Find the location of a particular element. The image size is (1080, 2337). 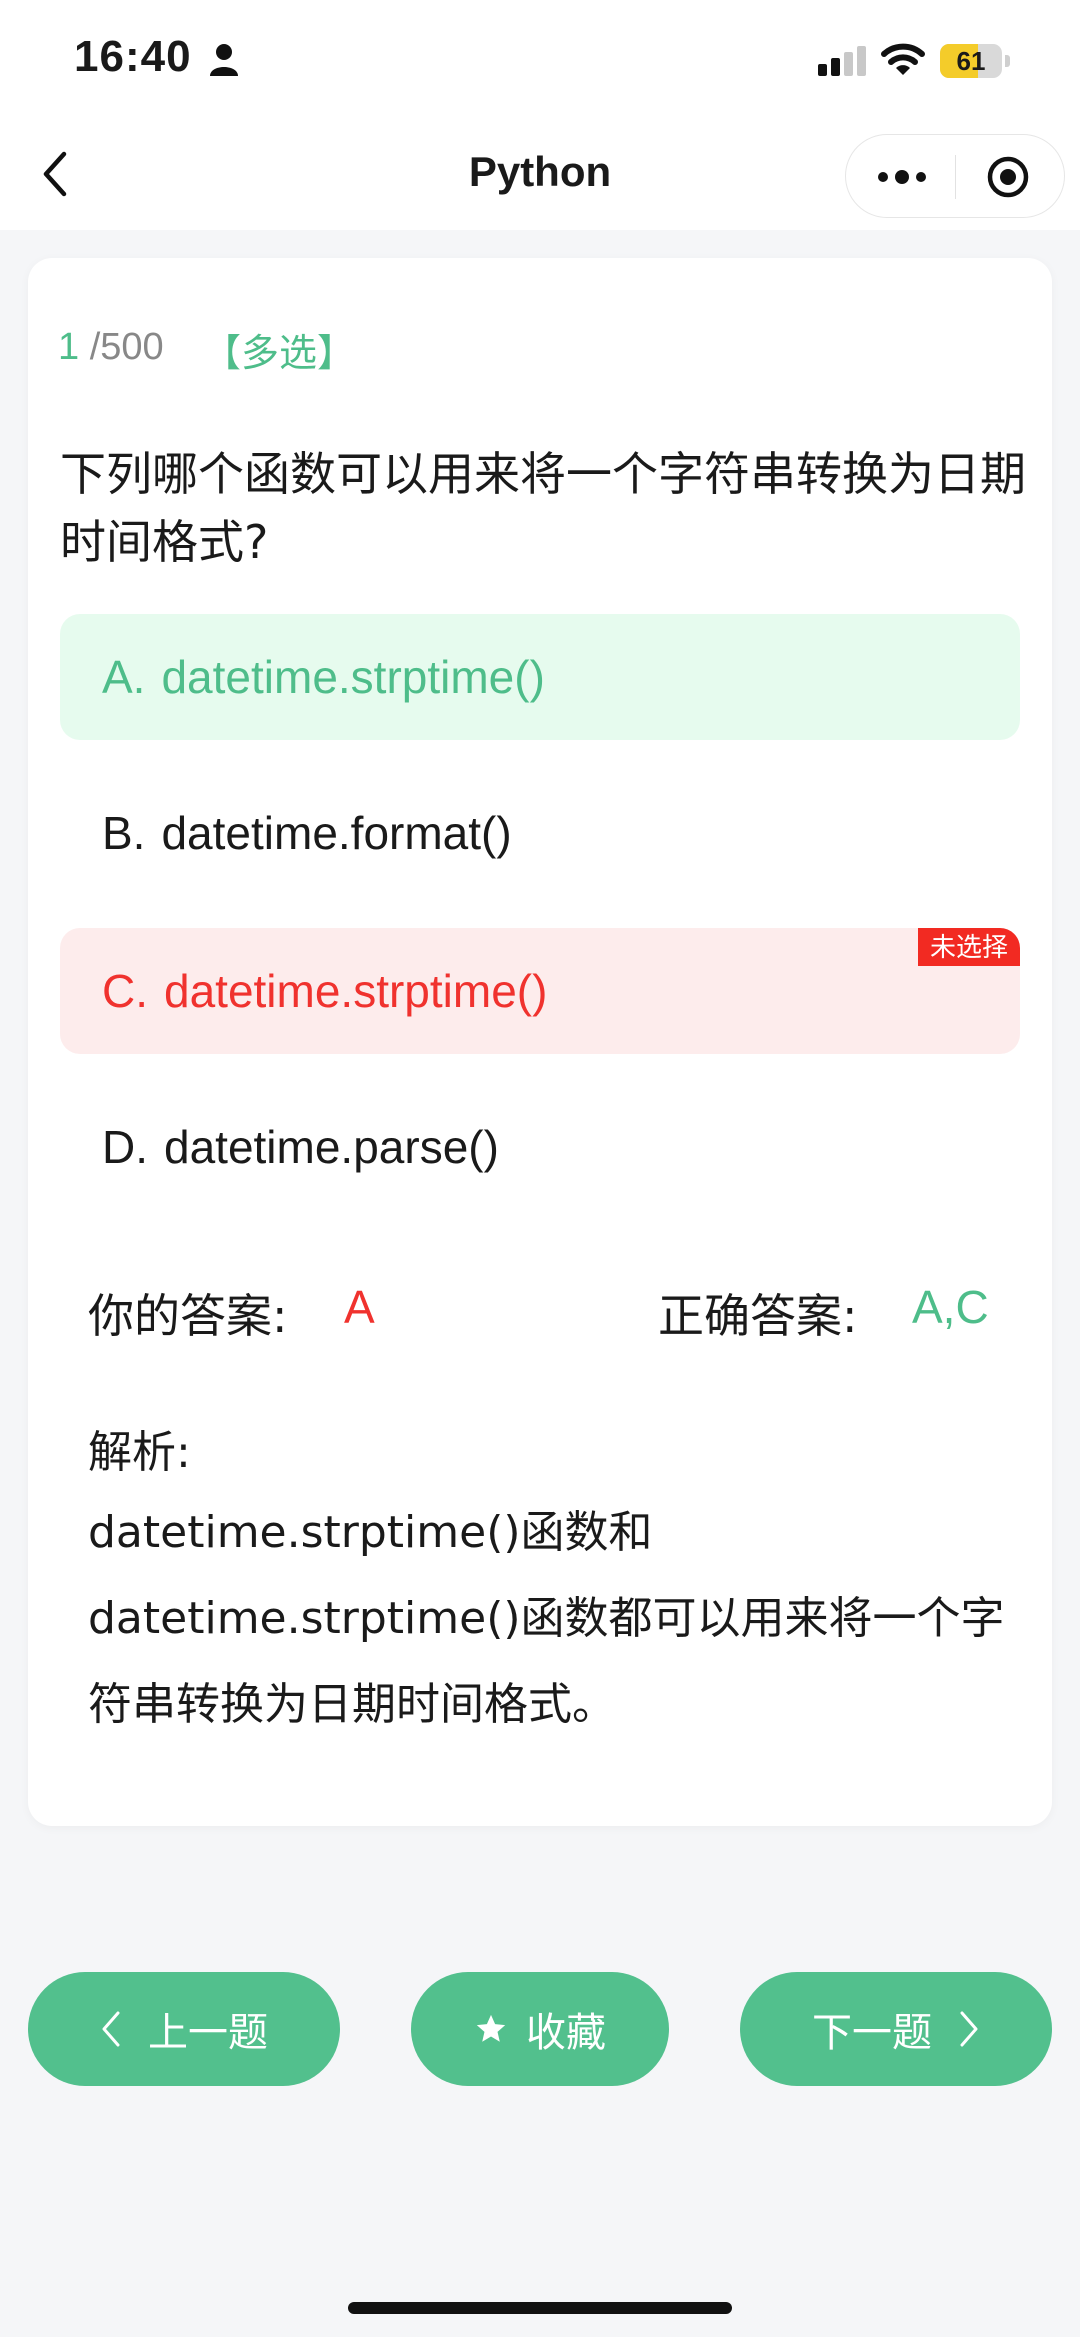

option-b: B. datetime.format() is located at coordinates (540, 833).